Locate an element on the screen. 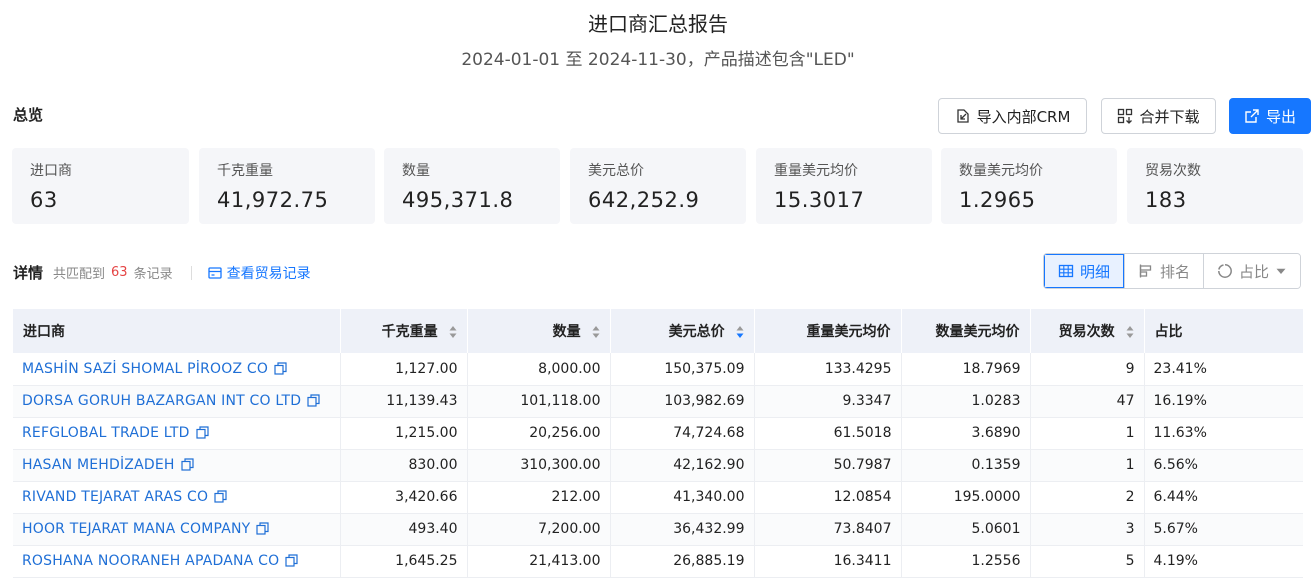  view-trade-records-link: 查看贸易记录 is located at coordinates (259, 273).